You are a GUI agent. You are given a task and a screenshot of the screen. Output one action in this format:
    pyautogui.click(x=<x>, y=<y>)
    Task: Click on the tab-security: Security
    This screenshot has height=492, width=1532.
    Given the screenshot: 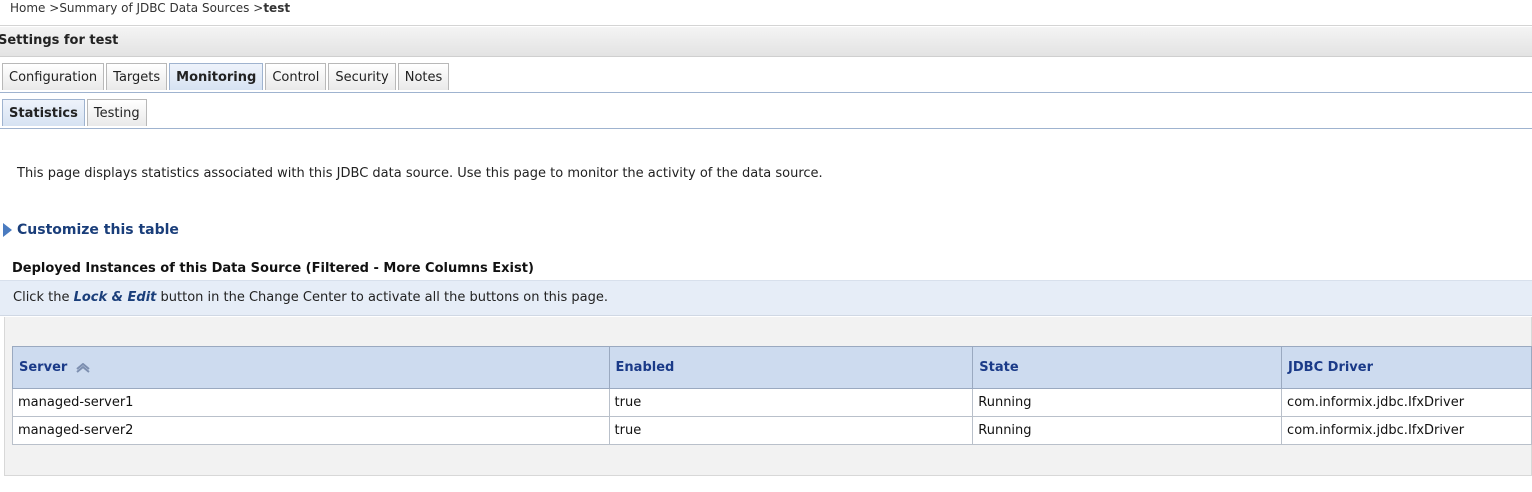 What is the action you would take?
    pyautogui.click(x=362, y=76)
    